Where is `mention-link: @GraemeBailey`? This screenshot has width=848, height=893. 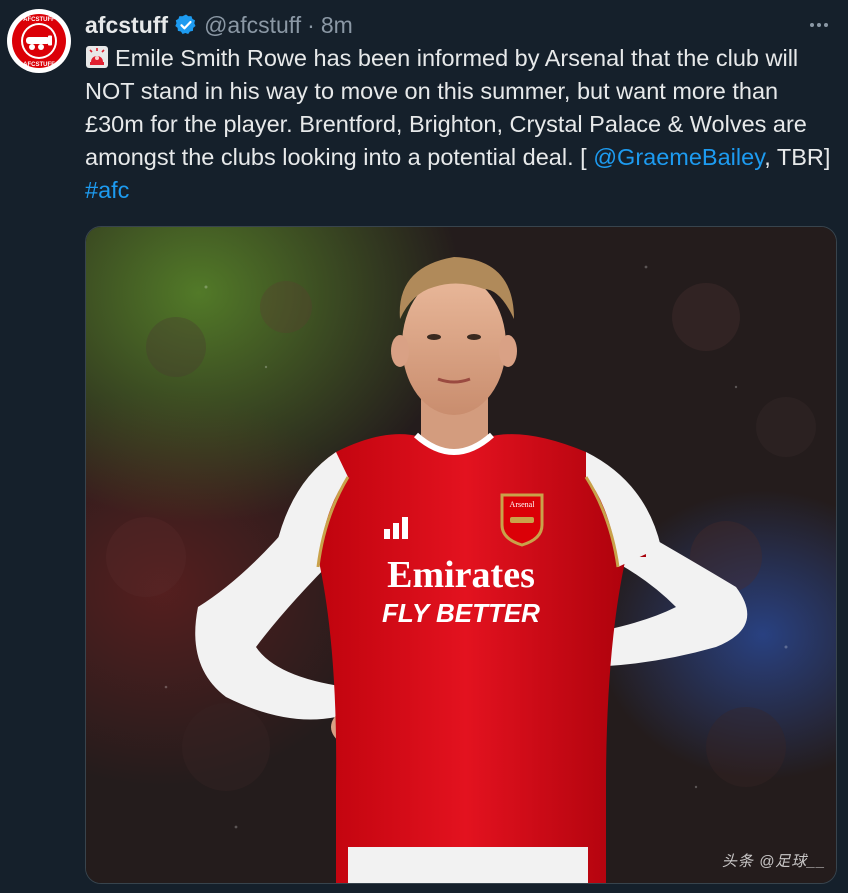 mention-link: @GraemeBailey is located at coordinates (678, 157).